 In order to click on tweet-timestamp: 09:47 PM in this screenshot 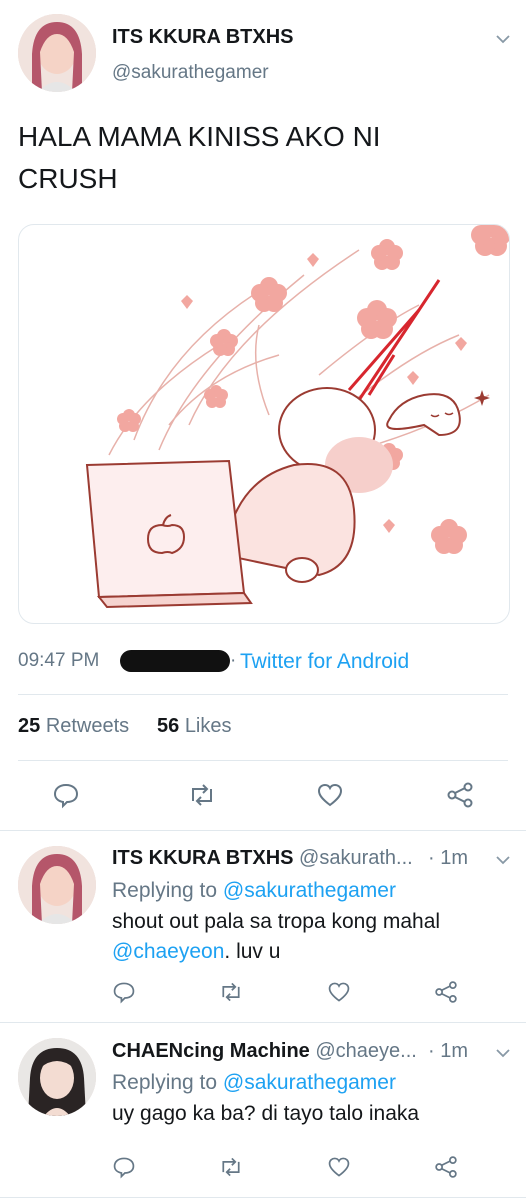, I will do `click(58, 661)`.